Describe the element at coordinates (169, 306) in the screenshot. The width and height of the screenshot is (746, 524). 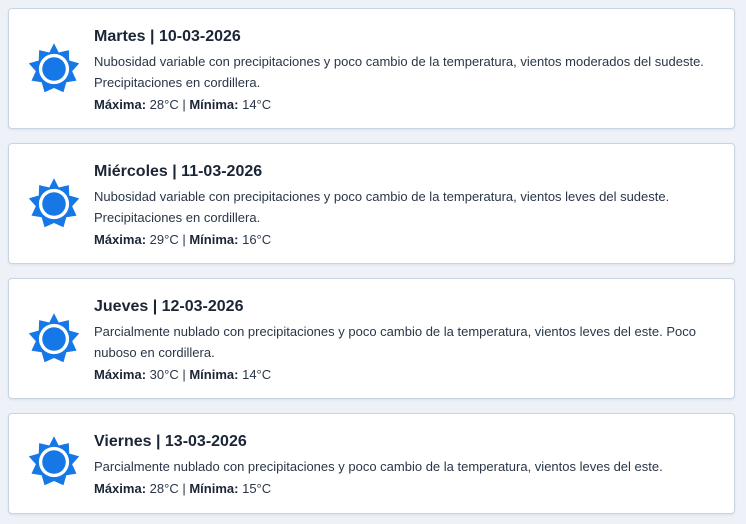
I see `day-title: Jueves | 12-03-2026` at that location.